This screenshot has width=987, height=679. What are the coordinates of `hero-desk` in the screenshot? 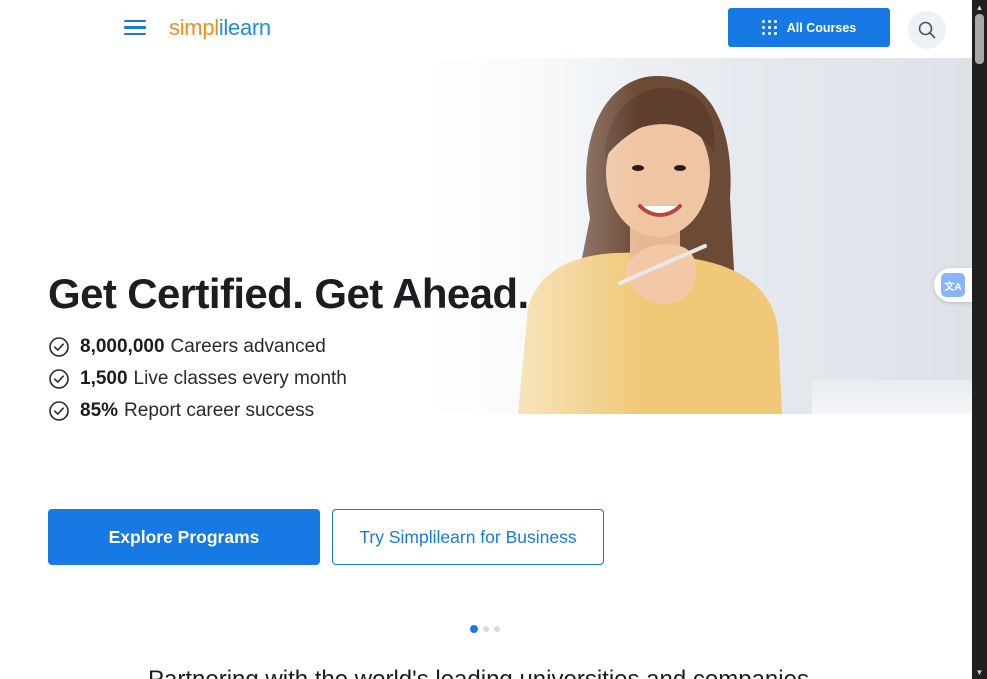 It's located at (892, 397).